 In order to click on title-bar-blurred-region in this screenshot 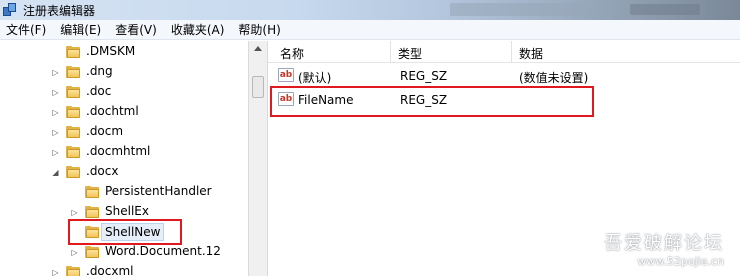, I will do `click(520, 9)`.